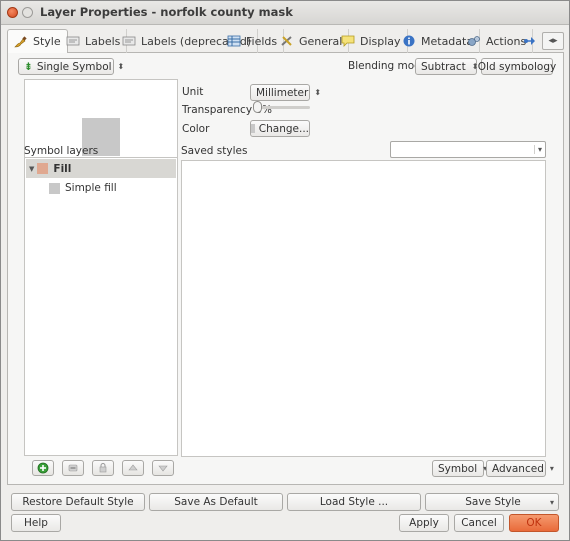 The image size is (570, 541). I want to click on tools-icon, so click(287, 41).